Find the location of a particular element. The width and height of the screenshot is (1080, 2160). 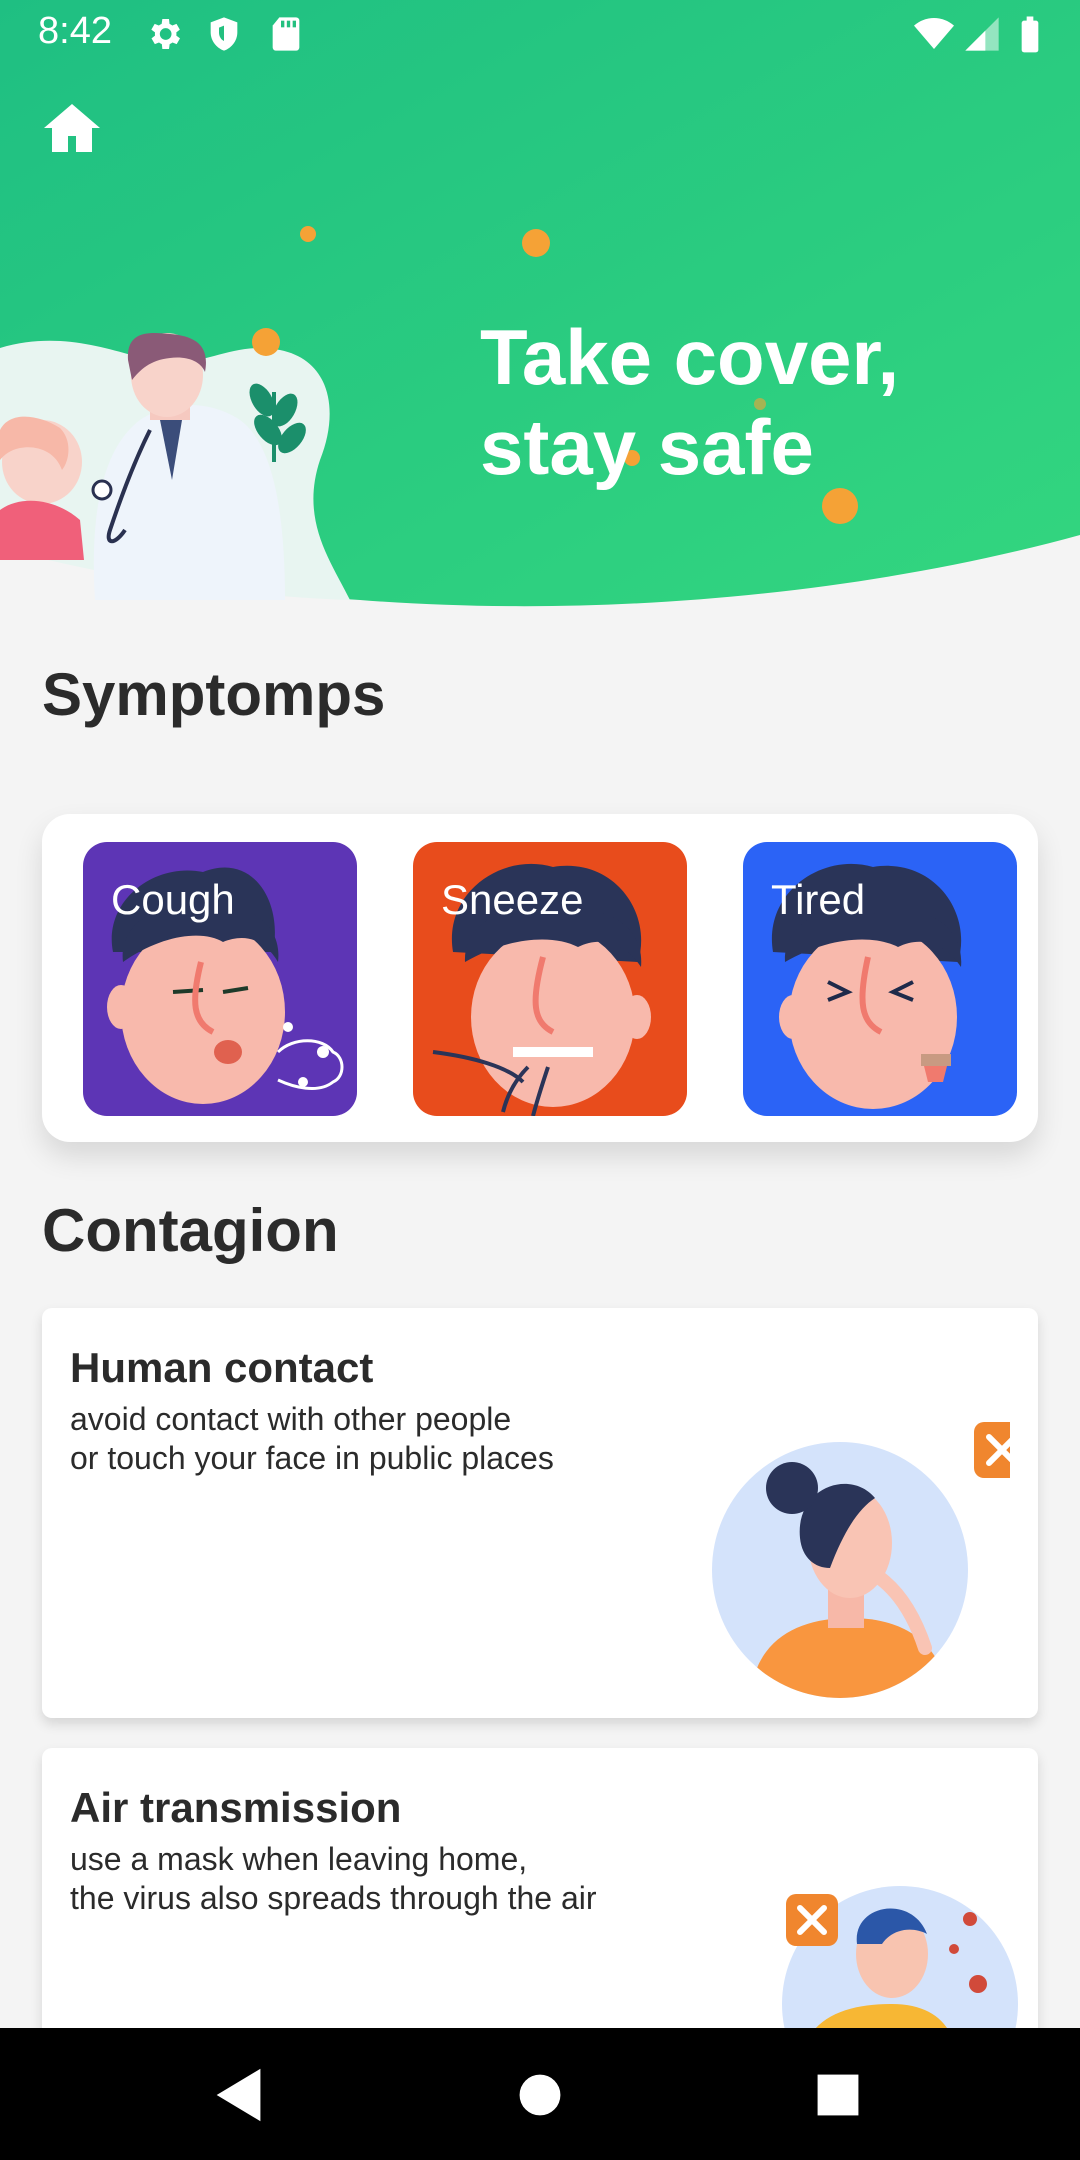

hero-title-line1: Take cover, is located at coordinates (690, 357).